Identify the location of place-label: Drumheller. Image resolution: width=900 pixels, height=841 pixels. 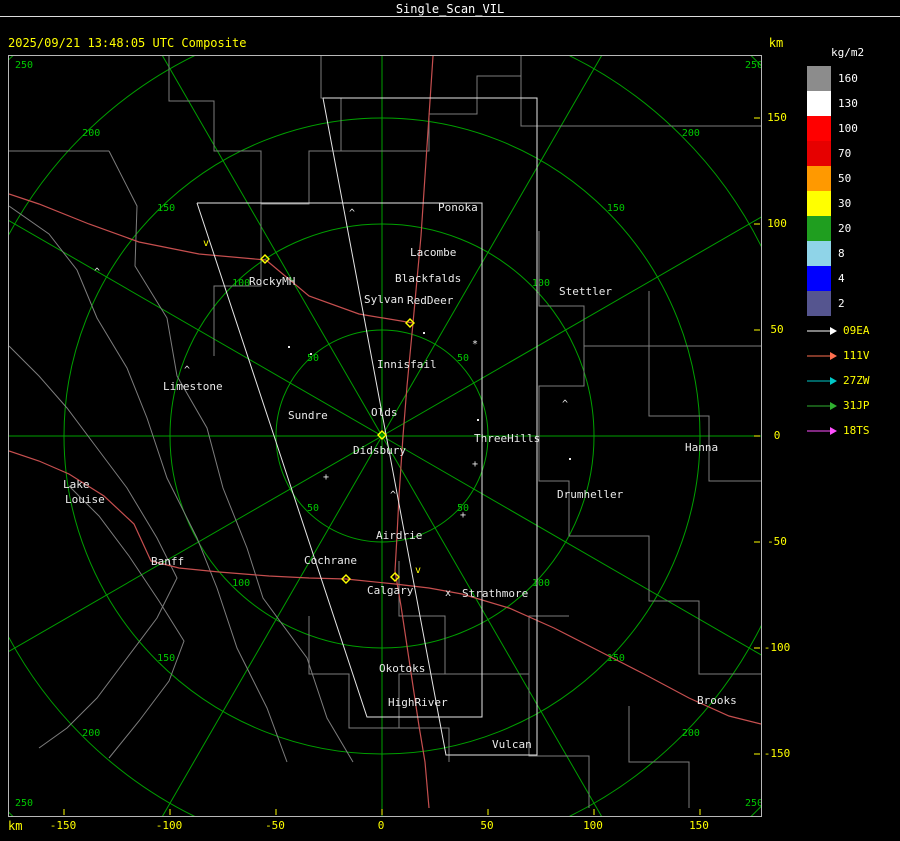
(590, 494).